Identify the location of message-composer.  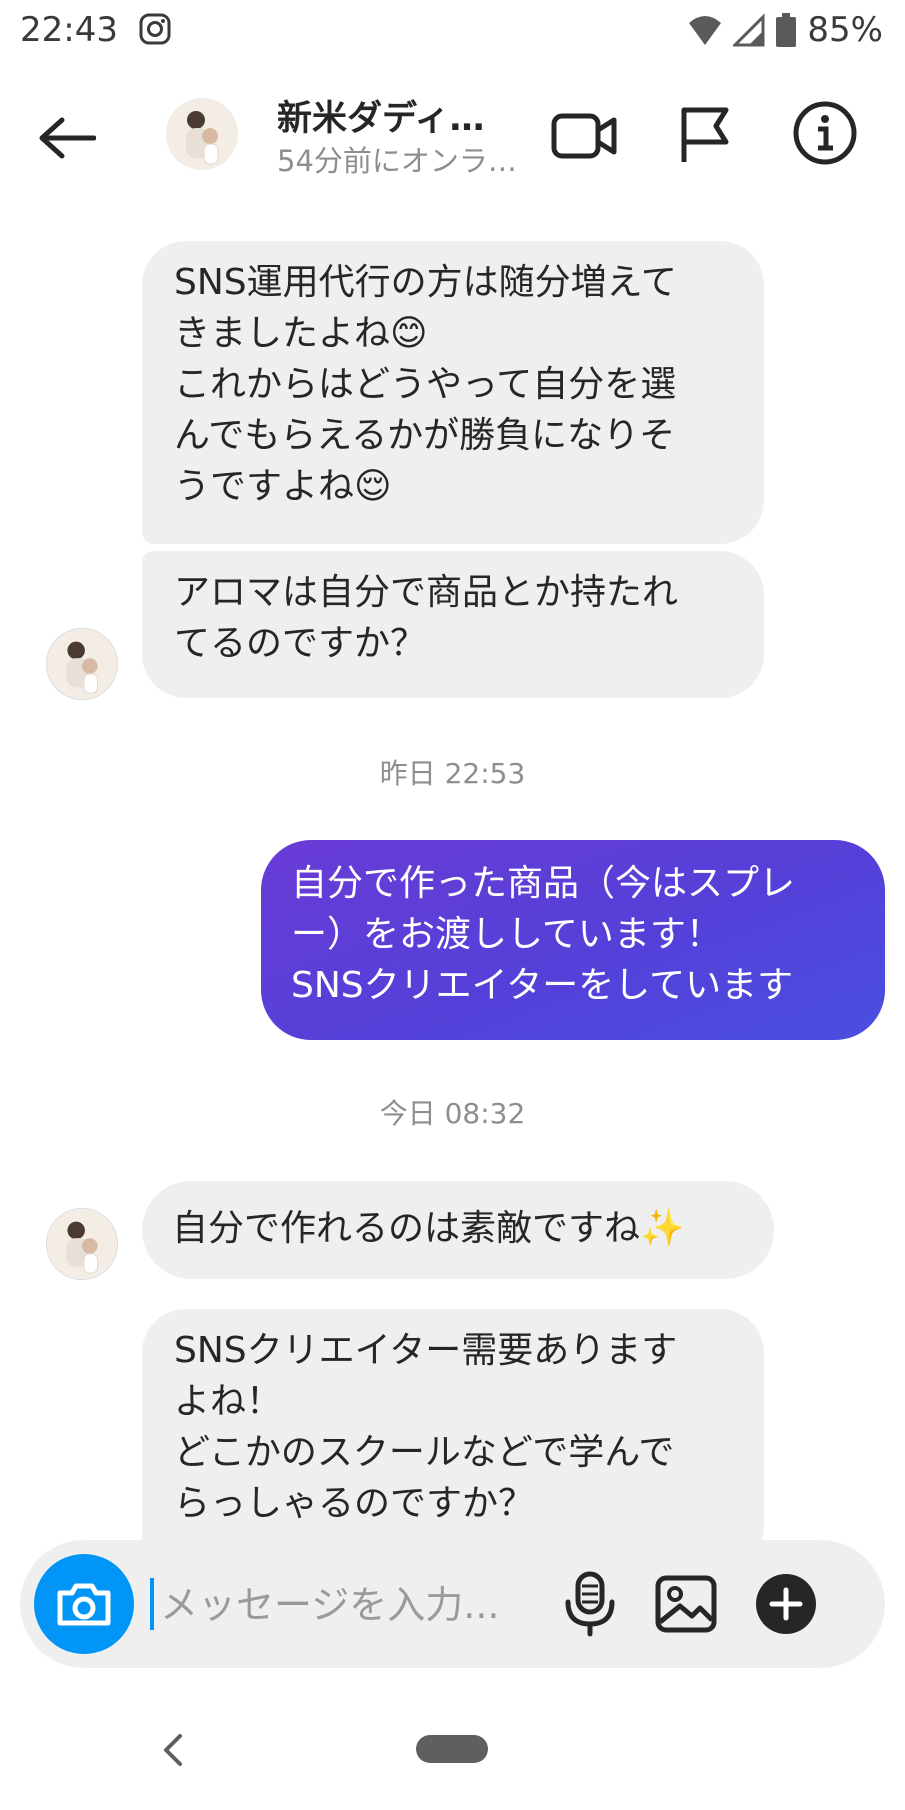
(452, 1604).